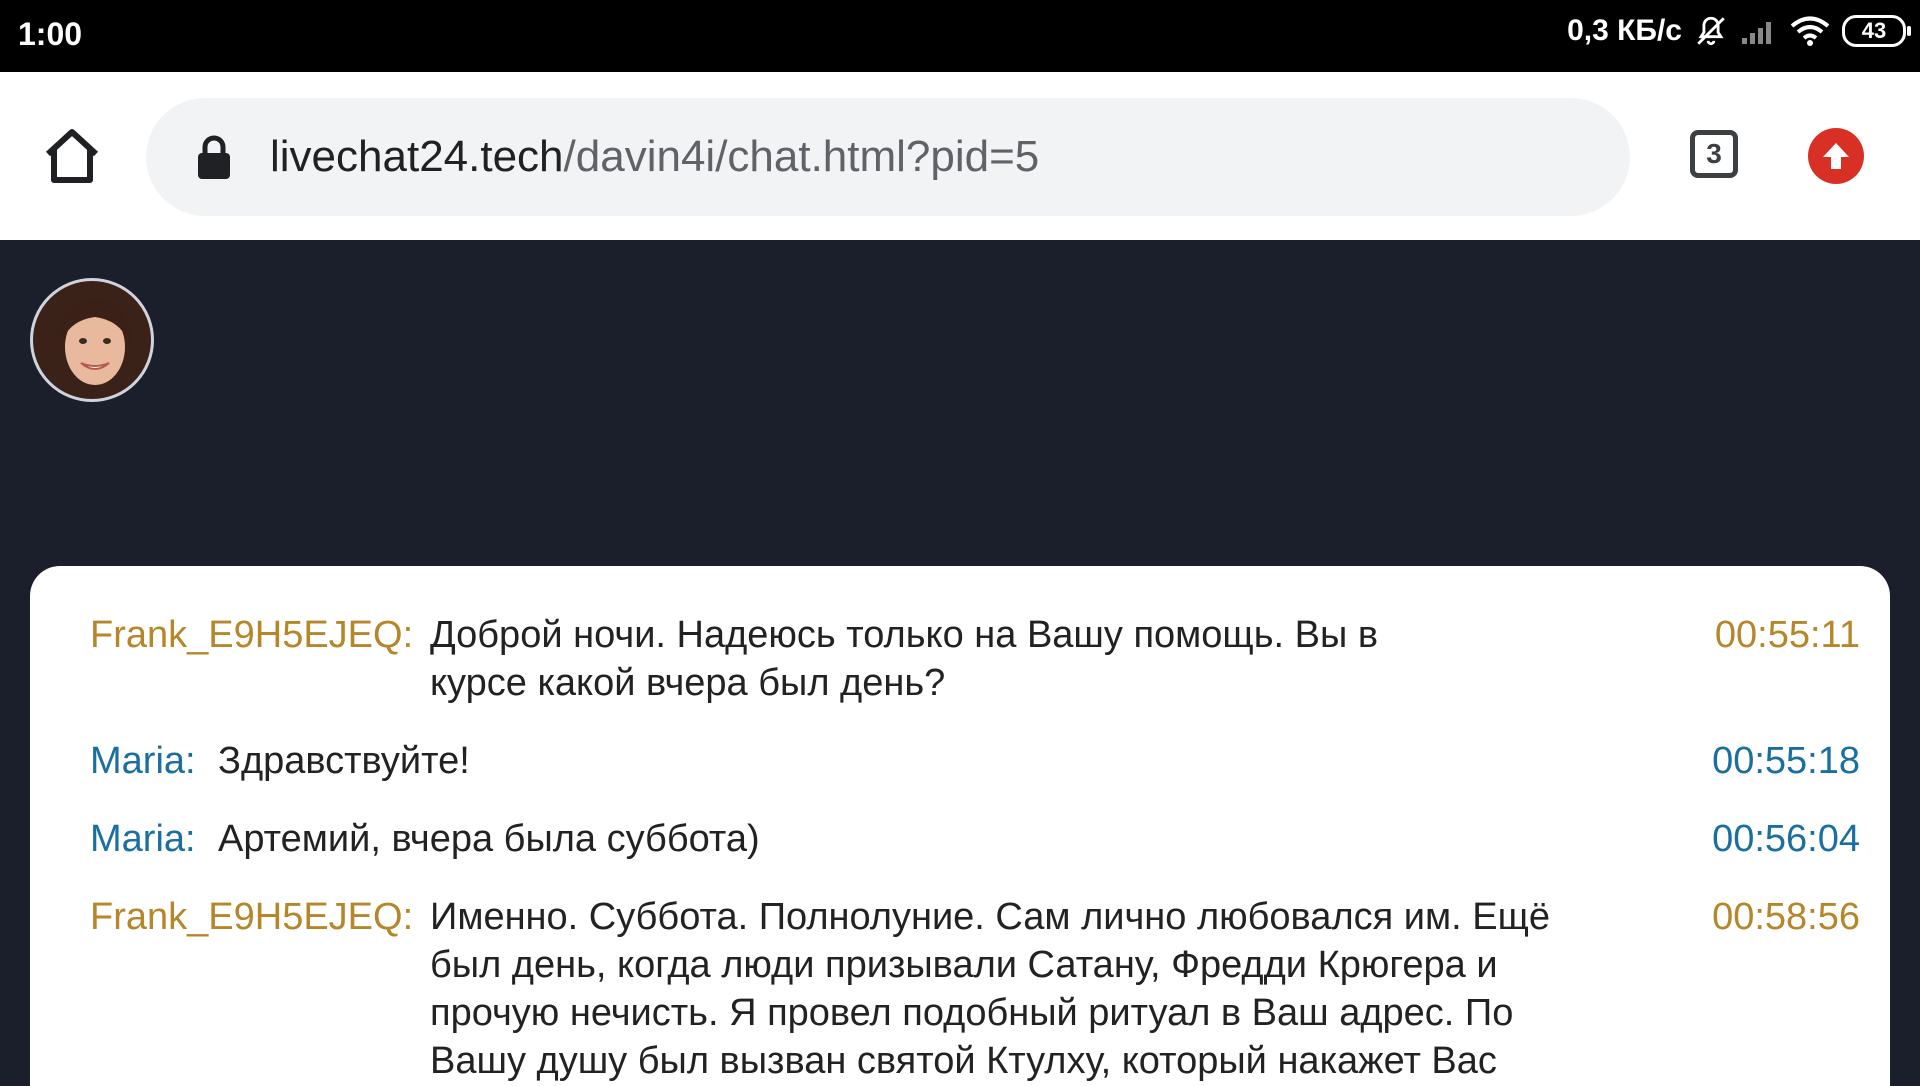 This screenshot has height=1086, width=1920. I want to click on signal-icon, so click(1759, 31).